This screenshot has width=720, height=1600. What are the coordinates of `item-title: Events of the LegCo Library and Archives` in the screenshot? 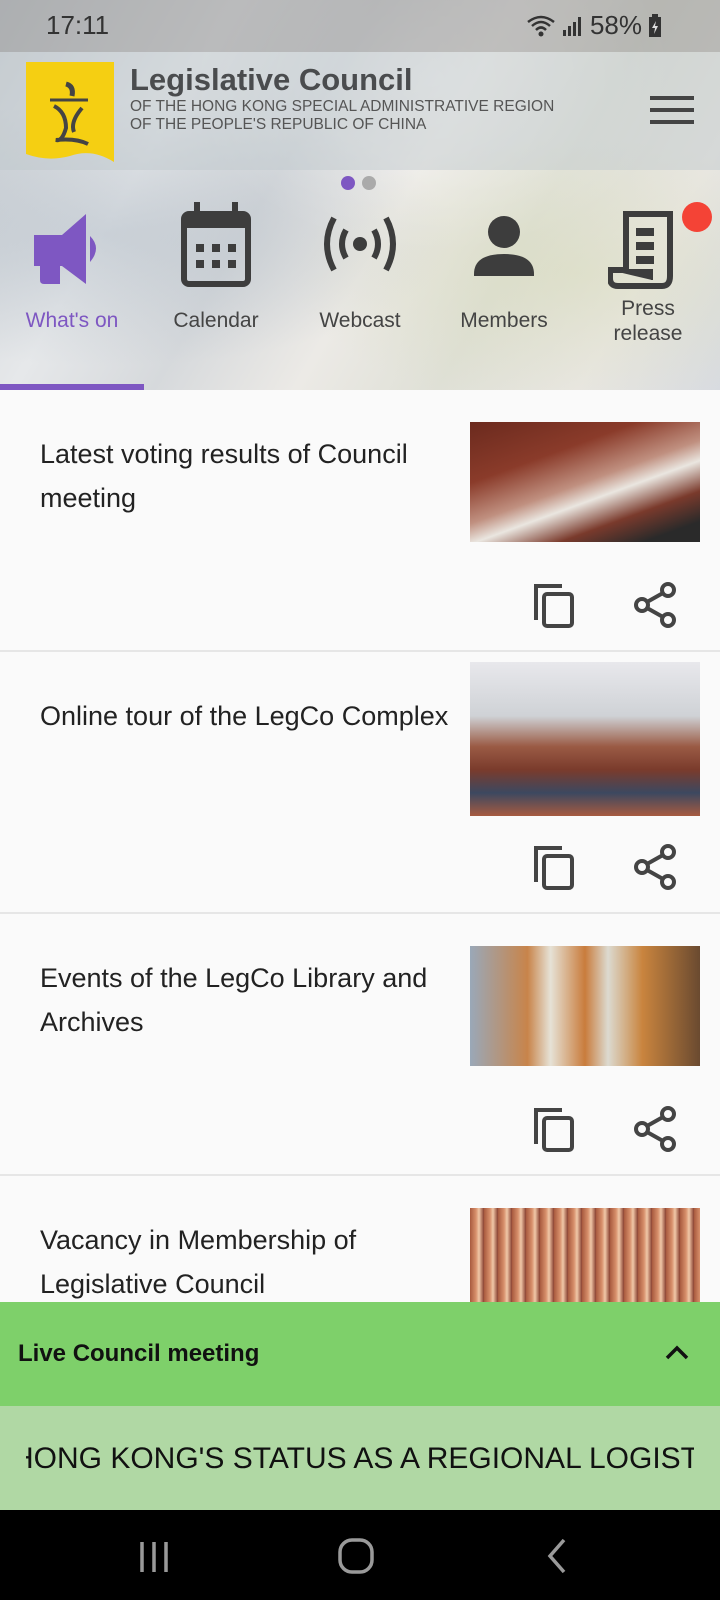 It's located at (234, 1000).